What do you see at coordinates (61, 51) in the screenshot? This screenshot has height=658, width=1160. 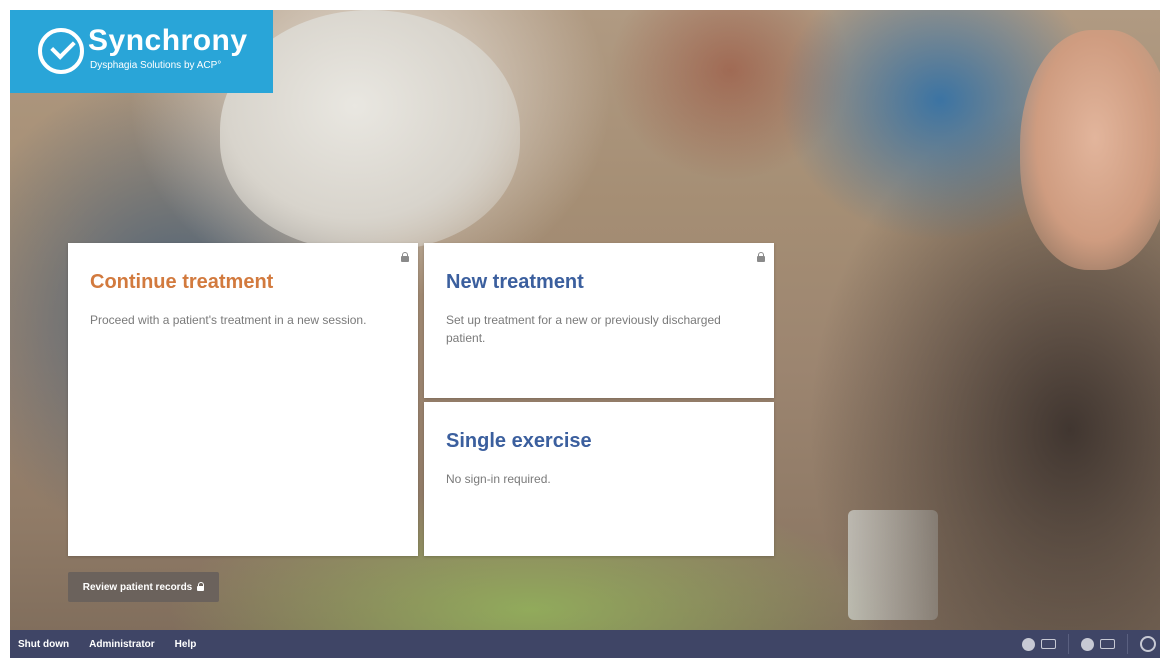 I see `synchrony-logo-icon` at bounding box center [61, 51].